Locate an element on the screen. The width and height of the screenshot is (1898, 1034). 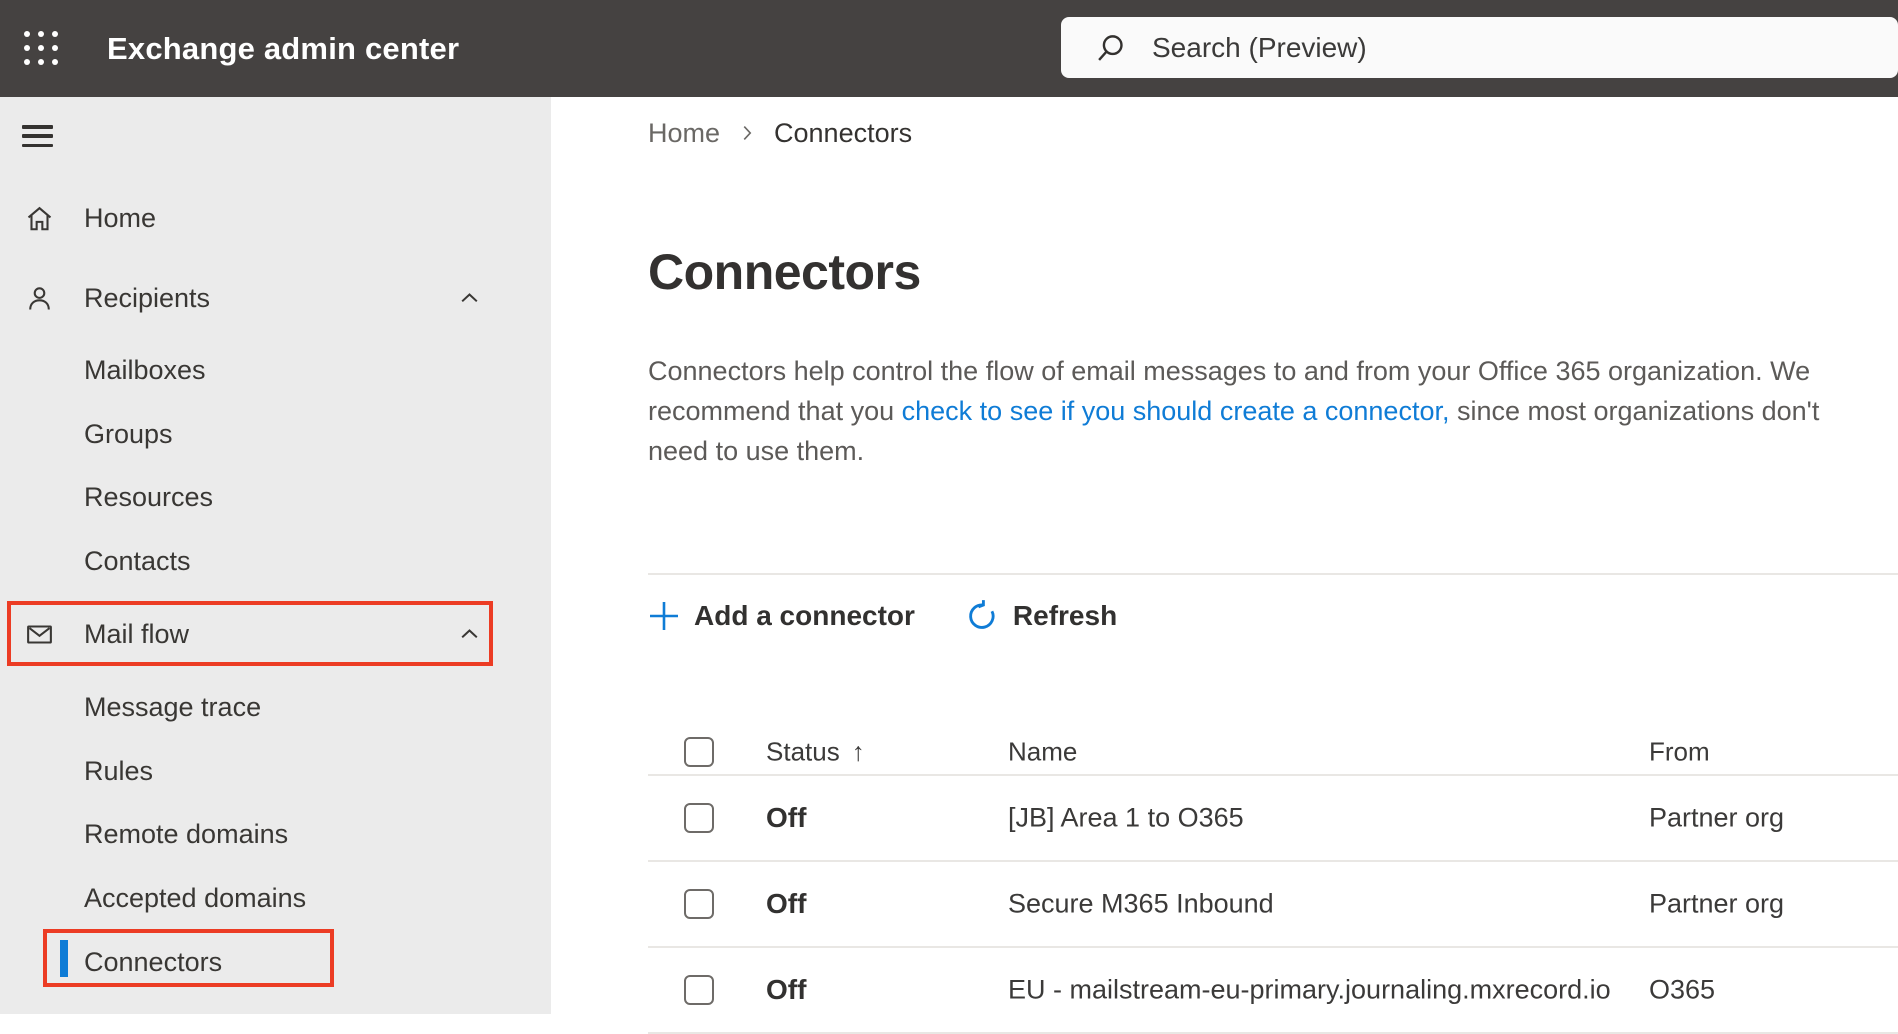
sidebar-item-label: Mailboxes is located at coordinates (145, 369).